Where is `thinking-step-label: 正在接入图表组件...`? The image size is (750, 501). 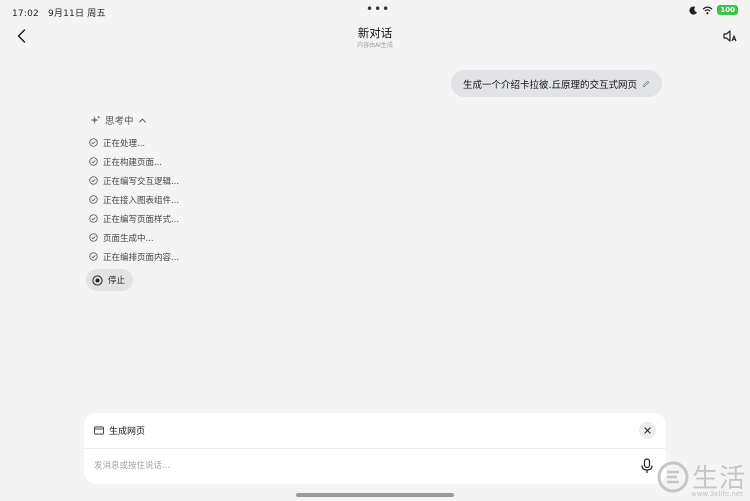
thinking-step-label: 正在接入图表组件... is located at coordinates (141, 200).